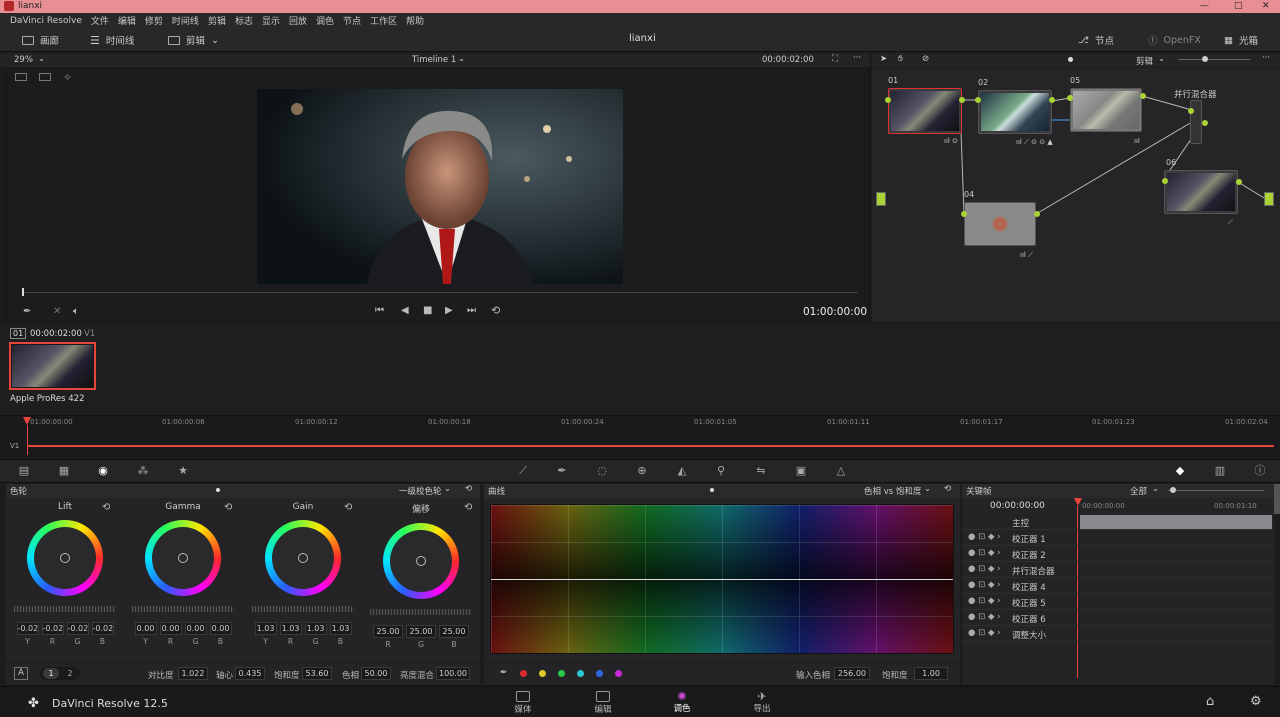 This screenshot has height=717, width=1280. Describe the element at coordinates (440, 292) in the screenshot. I see `scrubber-track` at that location.